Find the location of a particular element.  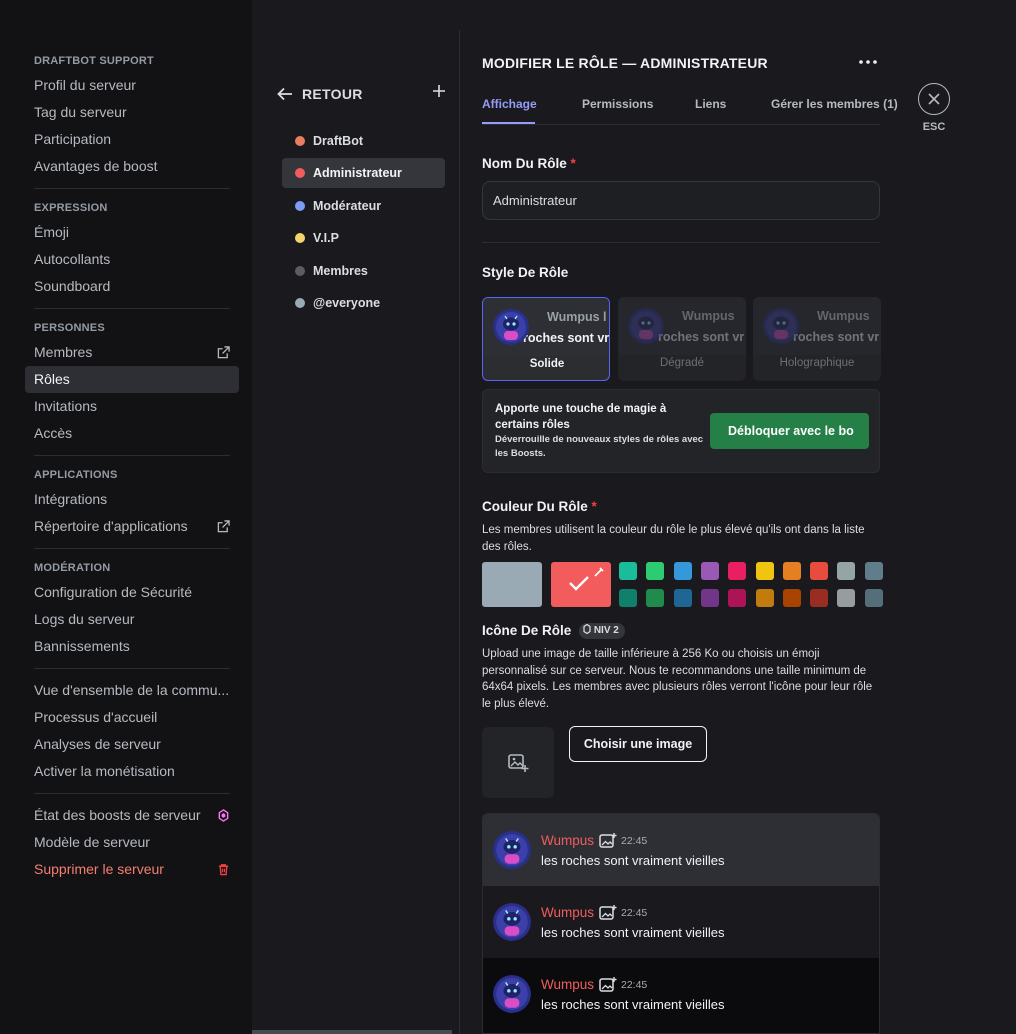

style-option-holographic: roches sont vr Wumpus Holographique is located at coordinates (817, 339).